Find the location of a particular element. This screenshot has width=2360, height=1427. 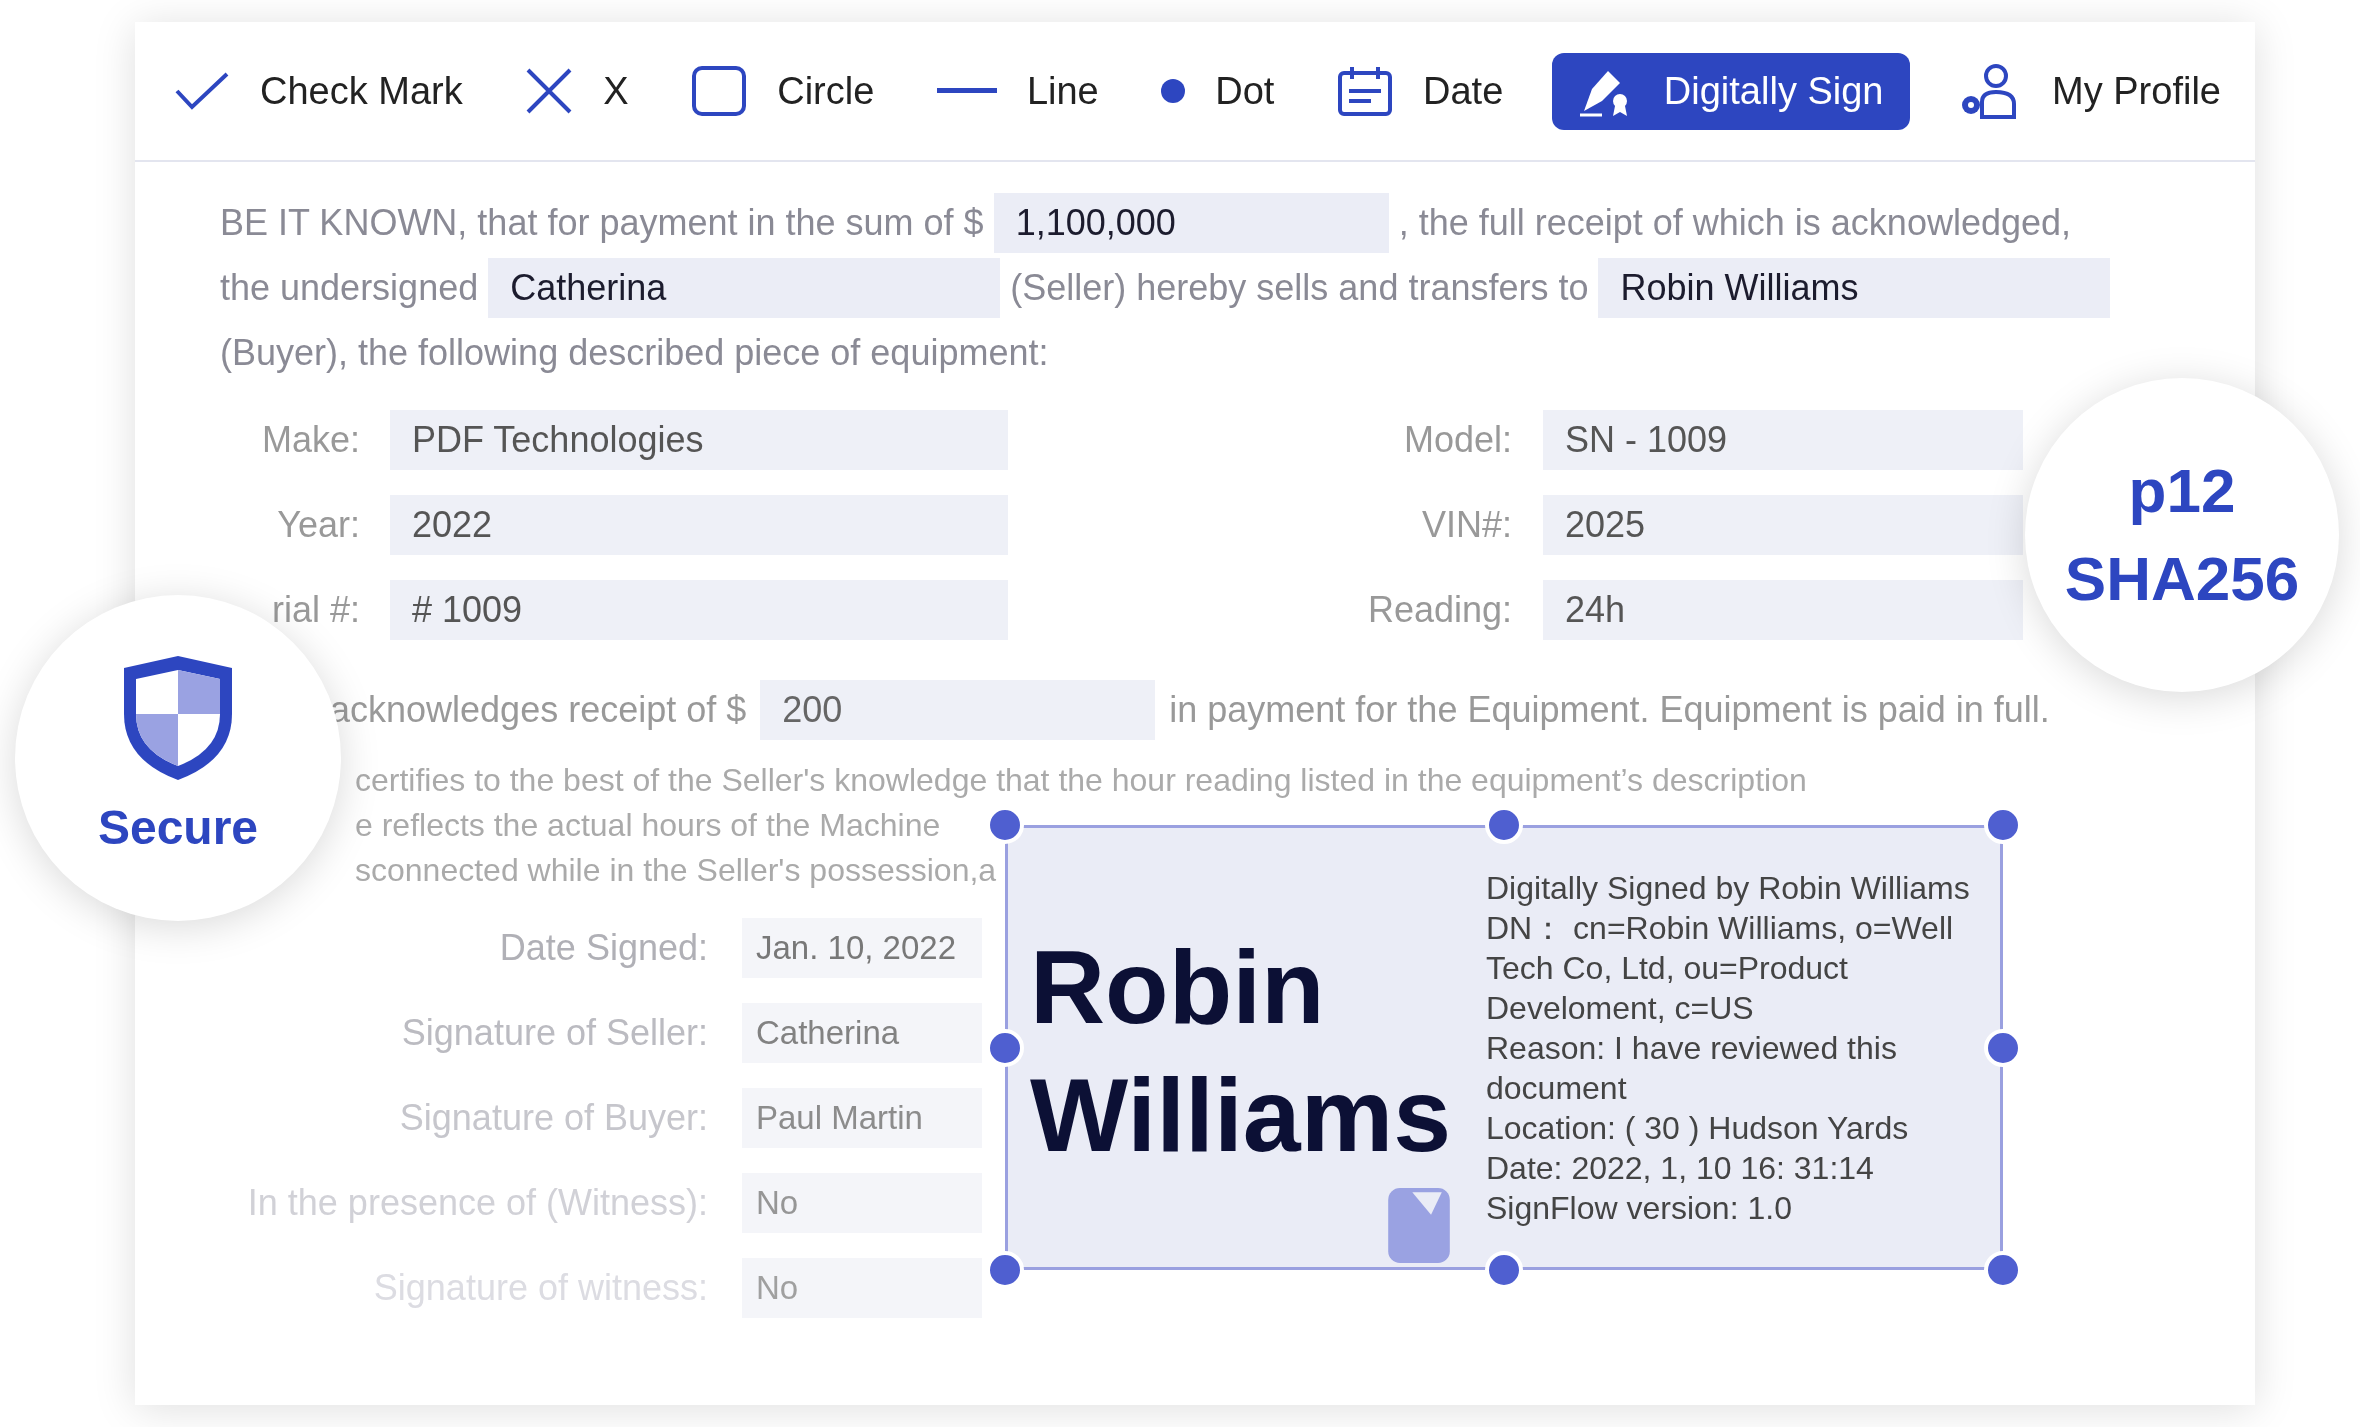

body-text: BE IT KNOWN, that for payment in the sum of $ is located at coordinates (602, 222).